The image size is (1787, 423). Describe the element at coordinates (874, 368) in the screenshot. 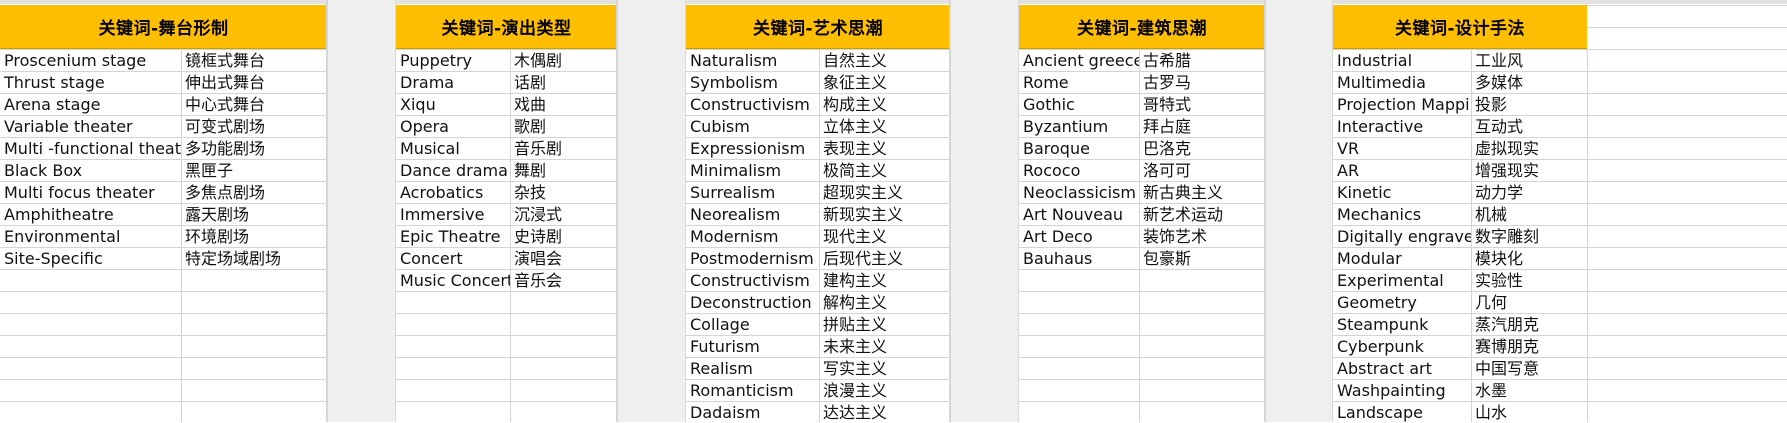

I see `chinese-keyword-cell: 写实主义` at that location.